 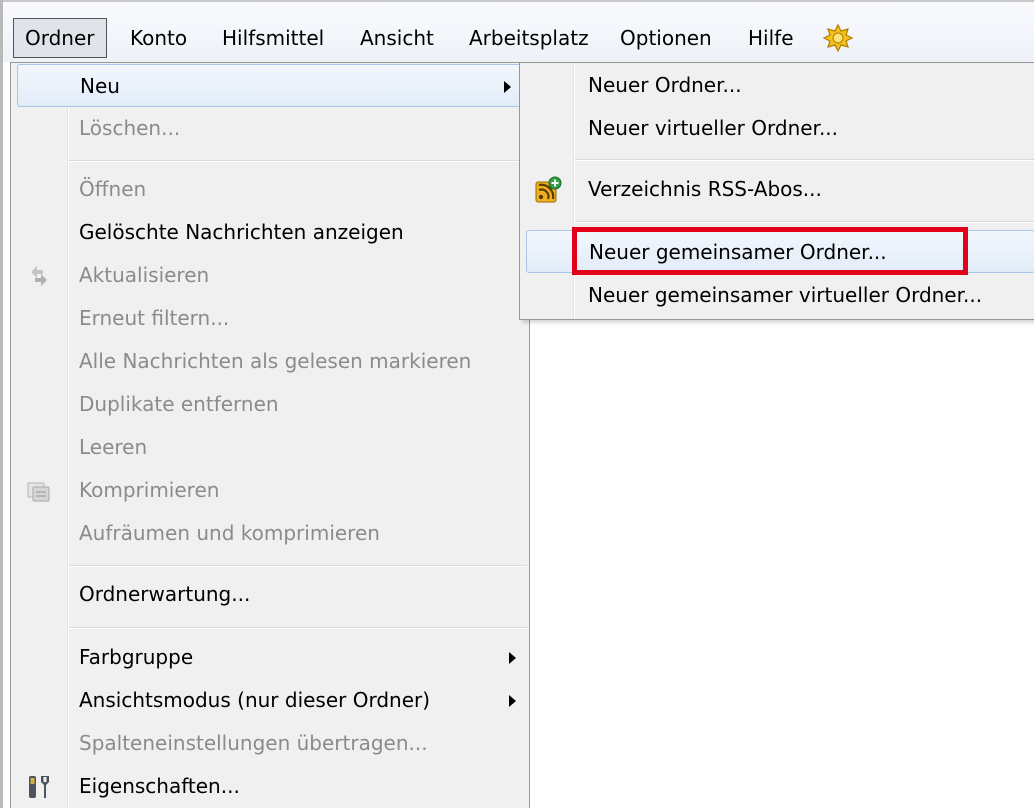 I want to click on menu-hilfe: Hilfe, so click(x=771, y=38).